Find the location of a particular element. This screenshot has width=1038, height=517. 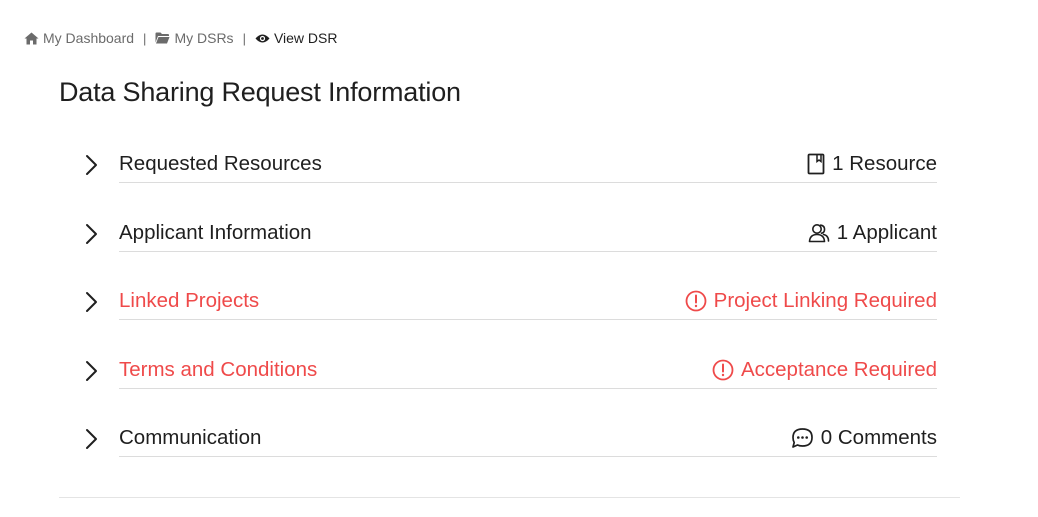

section-header: Terms and Conditions Acceptance Required is located at coordinates (528, 368).